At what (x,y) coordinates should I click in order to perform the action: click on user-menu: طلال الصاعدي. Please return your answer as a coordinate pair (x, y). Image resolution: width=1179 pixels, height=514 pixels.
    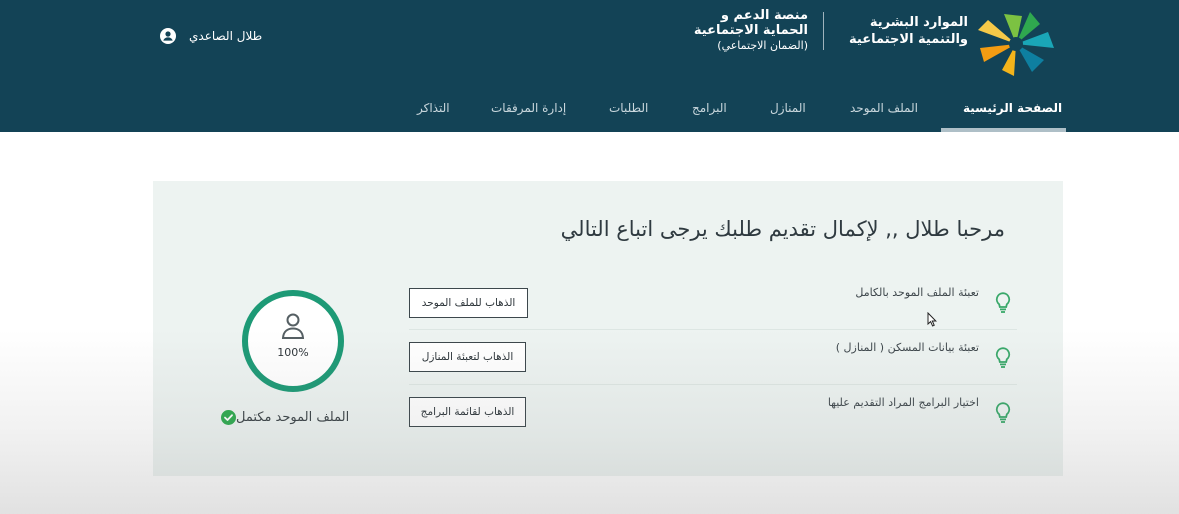
    Looking at the image, I should click on (211, 36).